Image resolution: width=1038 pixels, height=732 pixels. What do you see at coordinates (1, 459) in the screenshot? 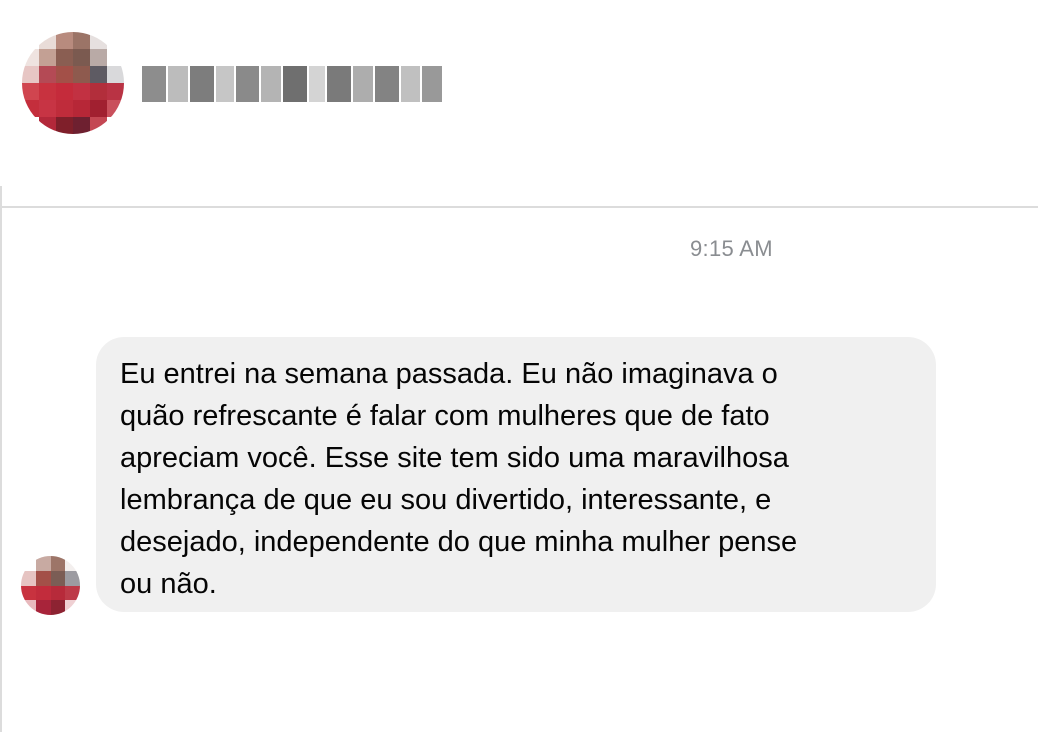
I see `panel-left-border` at bounding box center [1, 459].